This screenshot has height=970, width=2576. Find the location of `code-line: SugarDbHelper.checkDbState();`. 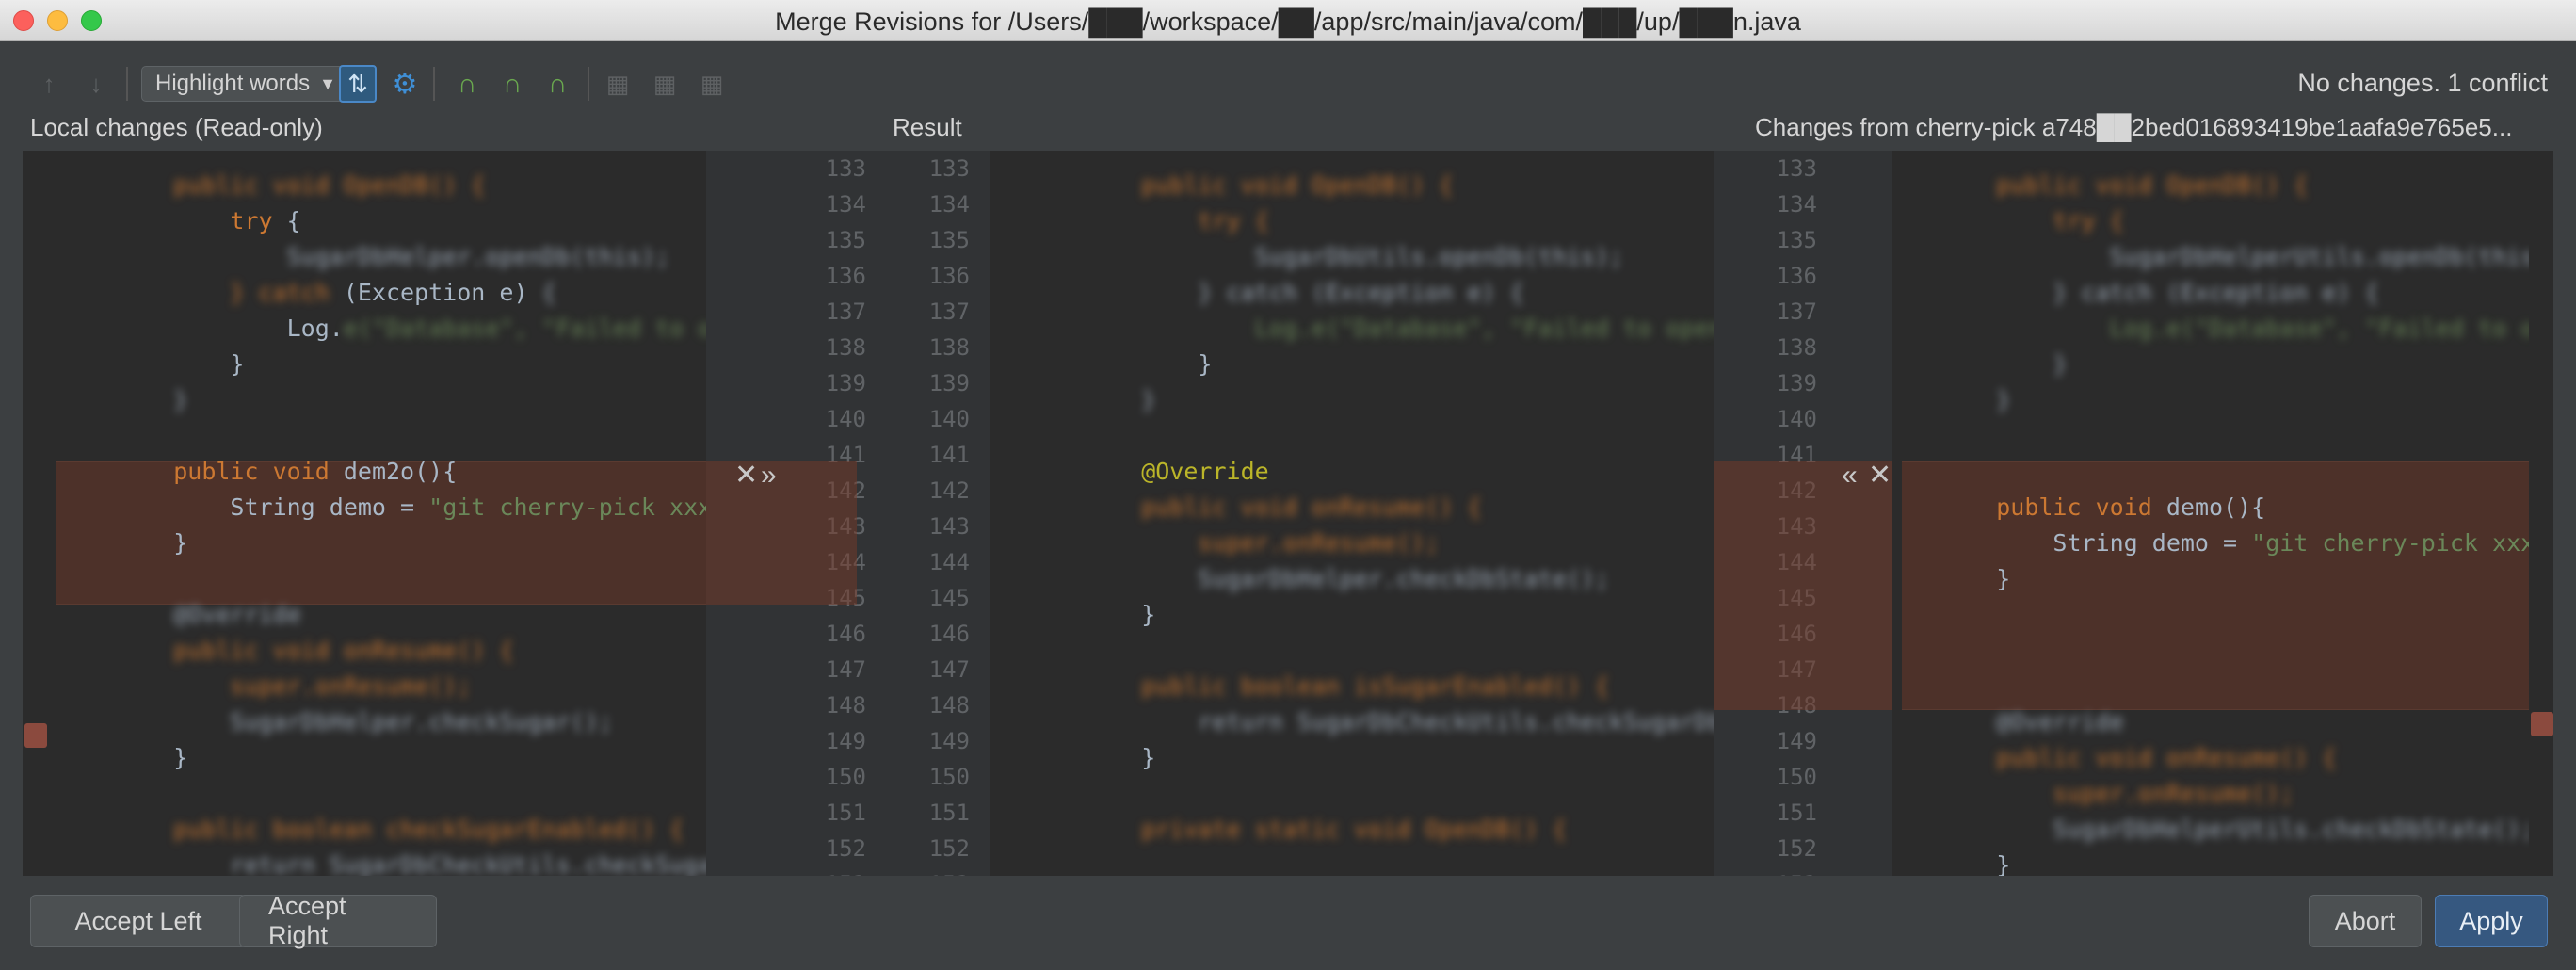

code-line: SugarDbHelper.checkDbState(); is located at coordinates (1347, 578).